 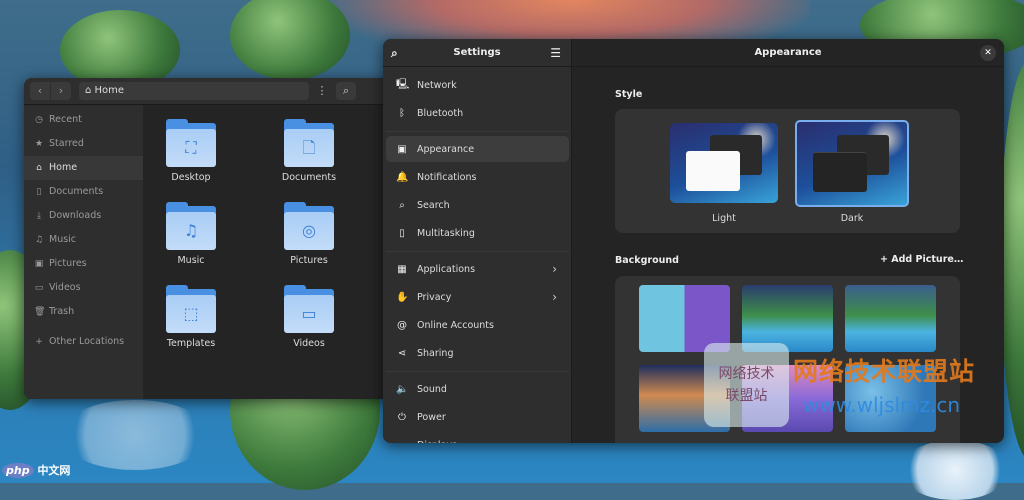 What do you see at coordinates (346, 91) in the screenshot?
I see `search-button: ⌕` at bounding box center [346, 91].